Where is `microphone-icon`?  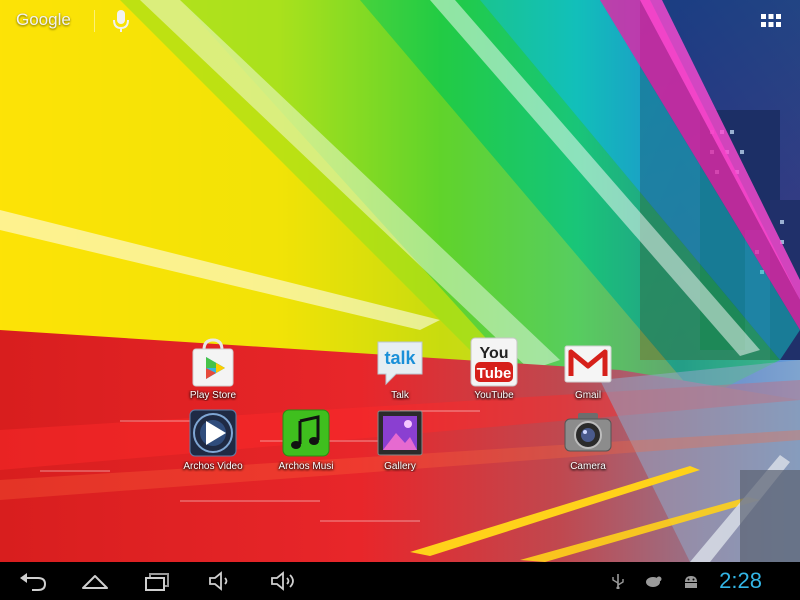 microphone-icon is located at coordinates (121, 21).